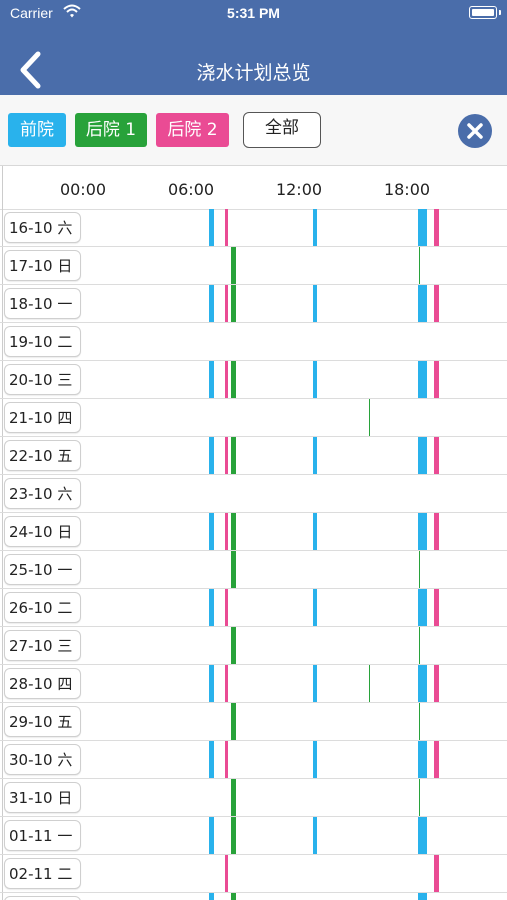 The image size is (507, 900). Describe the element at coordinates (253, 760) in the screenshot. I see `schedule-row: 30-10 六` at that location.